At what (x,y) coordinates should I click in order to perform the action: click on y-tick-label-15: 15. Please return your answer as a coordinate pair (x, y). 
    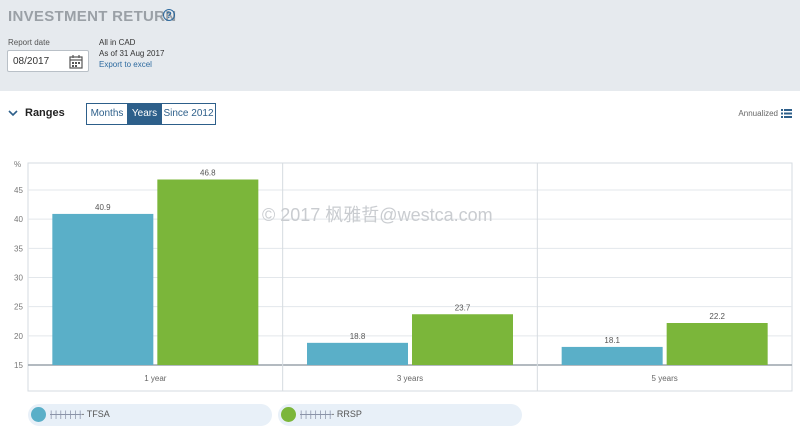
    Looking at the image, I should click on (18, 365).